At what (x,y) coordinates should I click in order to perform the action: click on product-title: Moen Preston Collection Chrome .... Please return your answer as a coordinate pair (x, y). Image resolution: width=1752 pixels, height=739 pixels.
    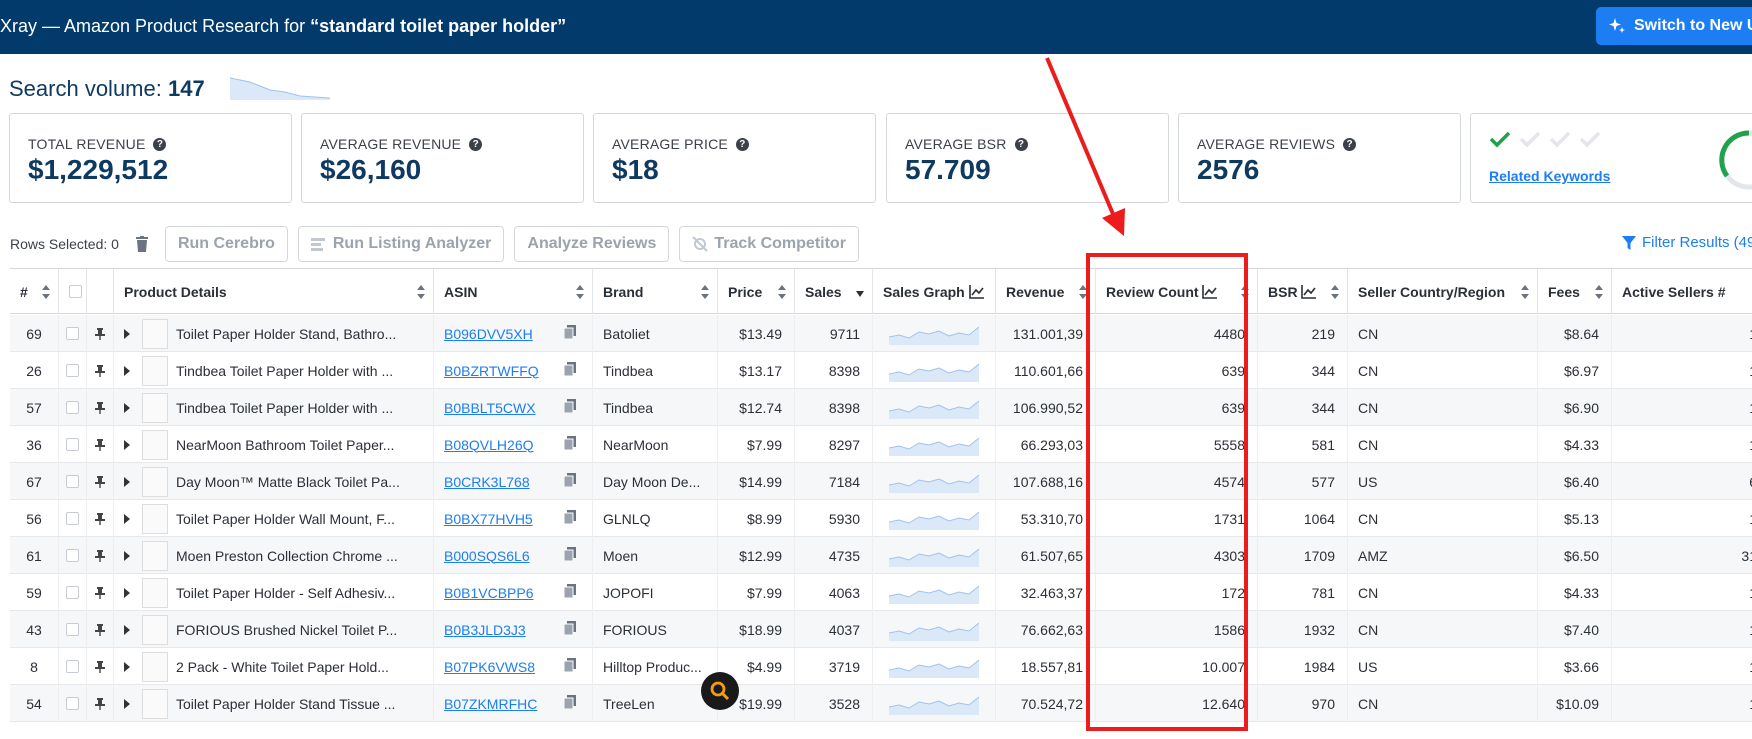
    Looking at the image, I should click on (287, 556).